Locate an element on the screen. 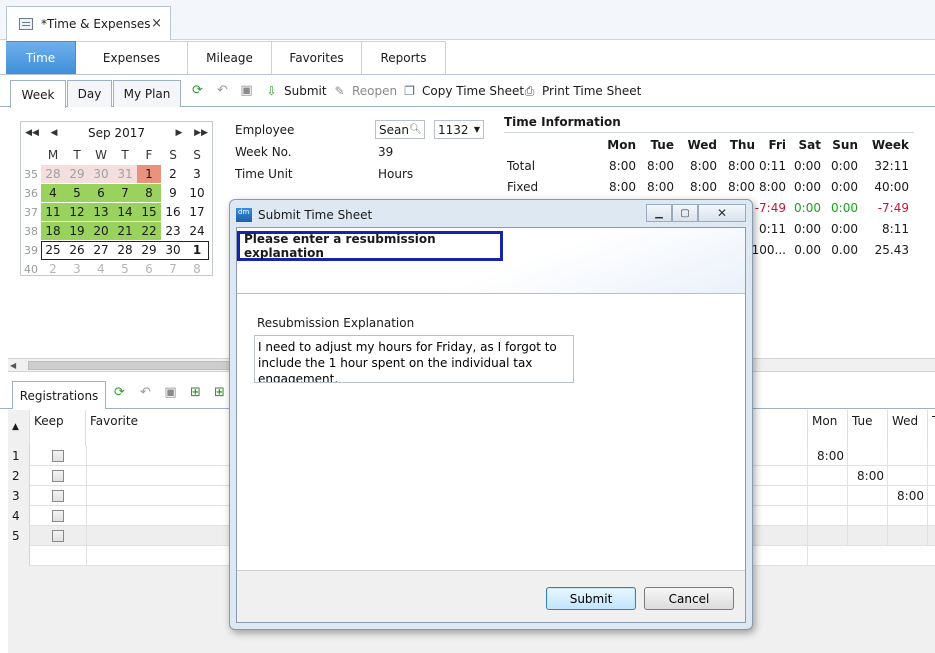 This screenshot has height=653, width=935. week-number: 37 is located at coordinates (31, 212).